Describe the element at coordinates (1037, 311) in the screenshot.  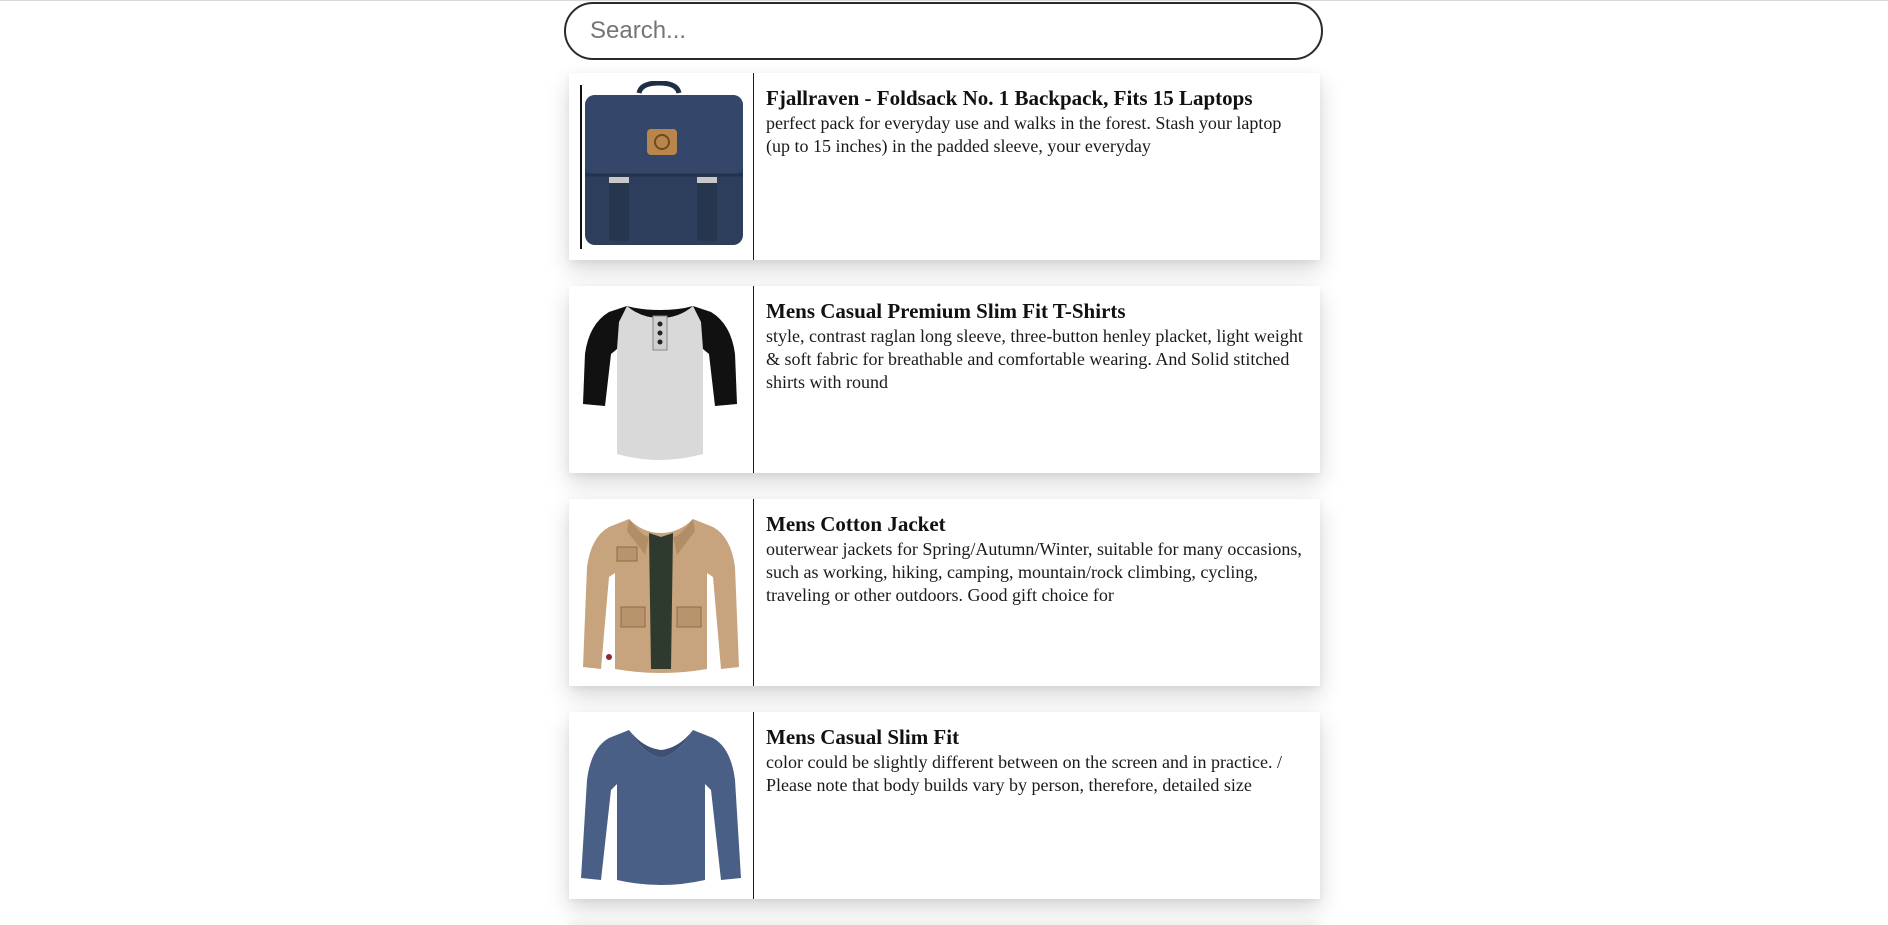
I see `product-title: Mens Casual Premium Slim Fit T-Shirts` at that location.